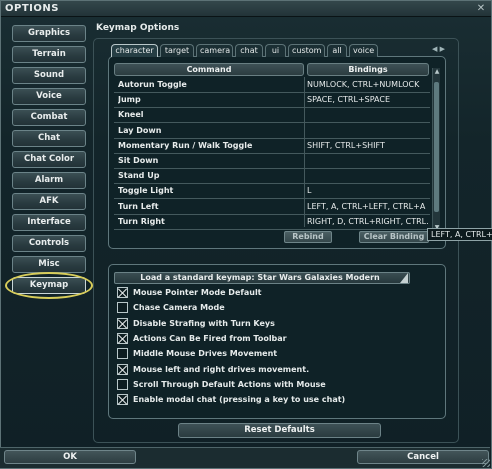 The height and width of the screenshot is (469, 492). Describe the element at coordinates (308, 237) in the screenshot. I see `rebind-button: Rebind` at that location.